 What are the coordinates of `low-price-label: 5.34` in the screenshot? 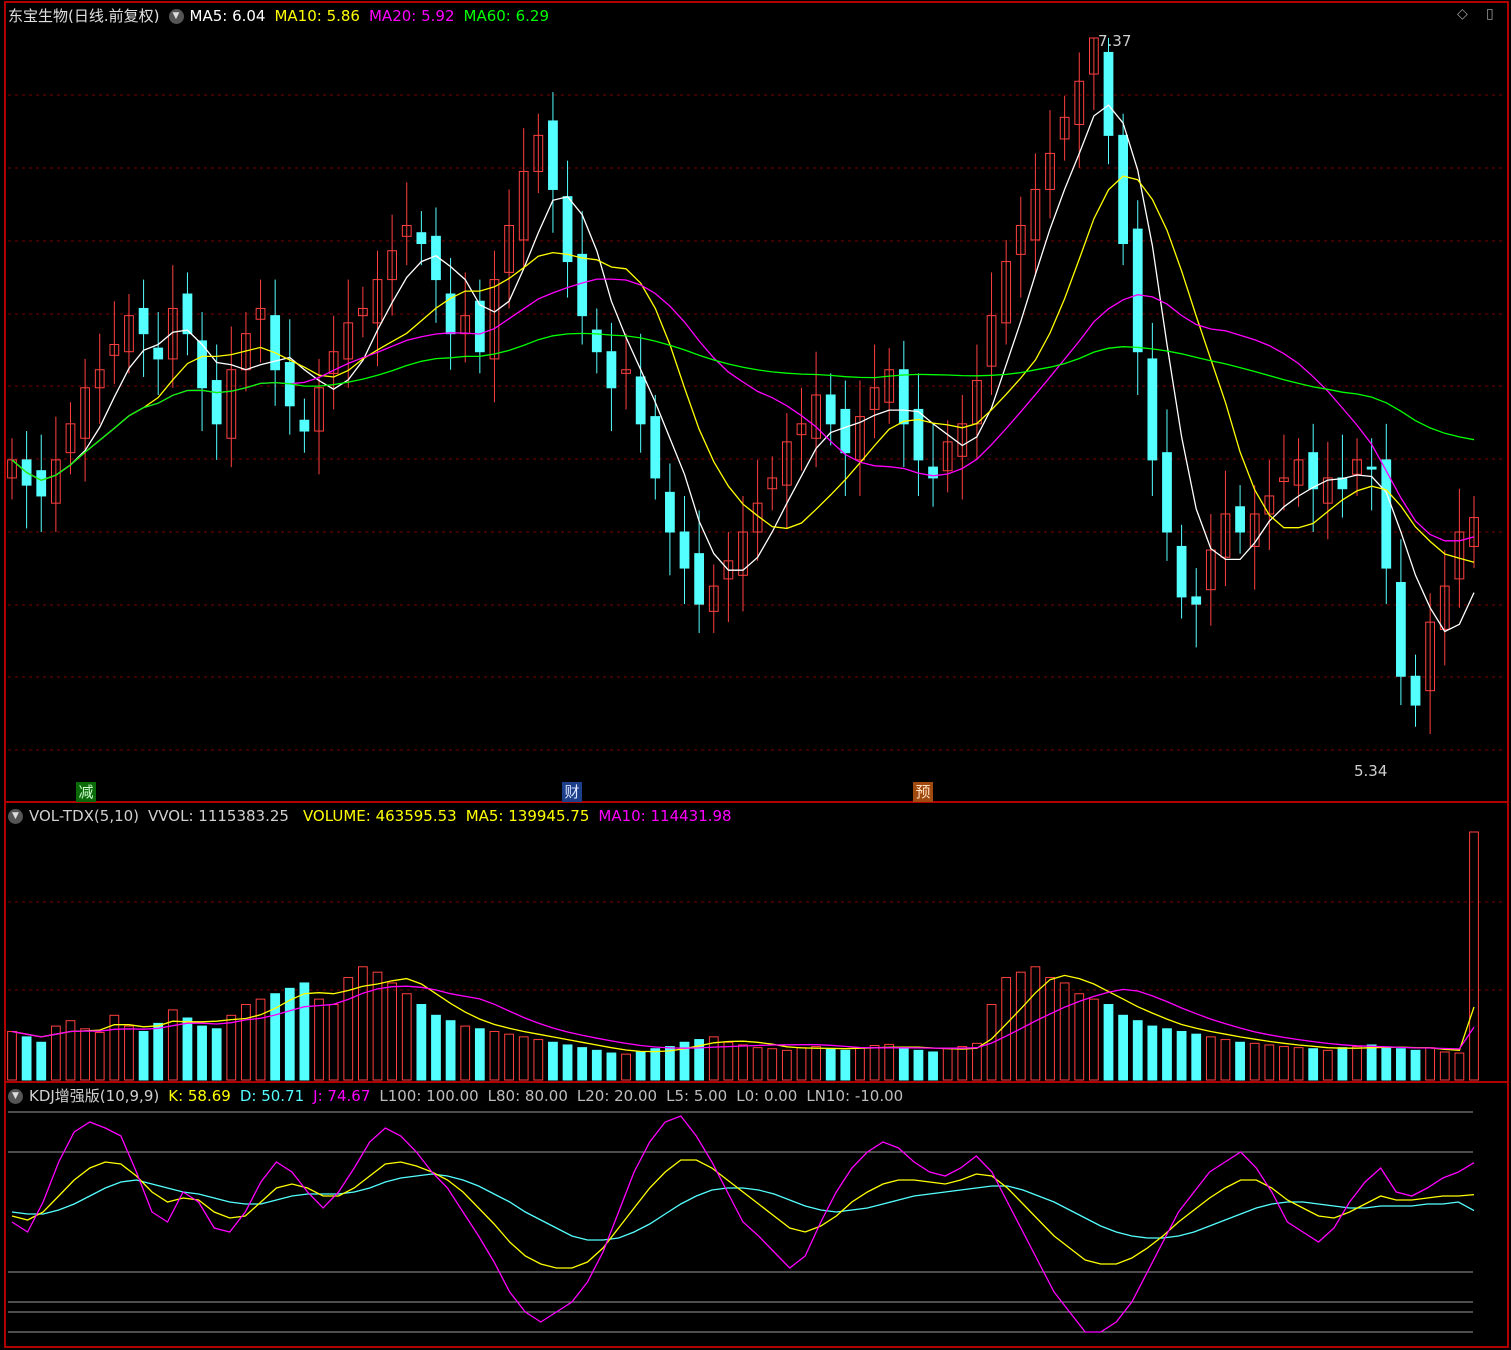 It's located at (1371, 771).